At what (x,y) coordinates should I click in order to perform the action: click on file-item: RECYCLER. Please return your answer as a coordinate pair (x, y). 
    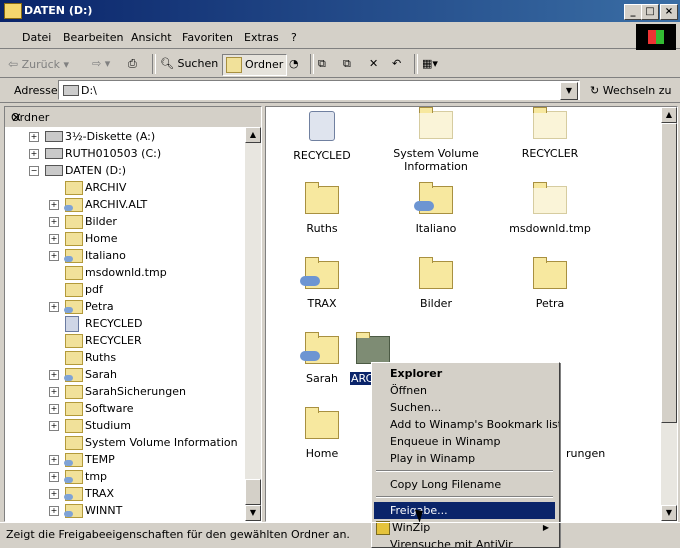
    Looking at the image, I should click on (550, 133).